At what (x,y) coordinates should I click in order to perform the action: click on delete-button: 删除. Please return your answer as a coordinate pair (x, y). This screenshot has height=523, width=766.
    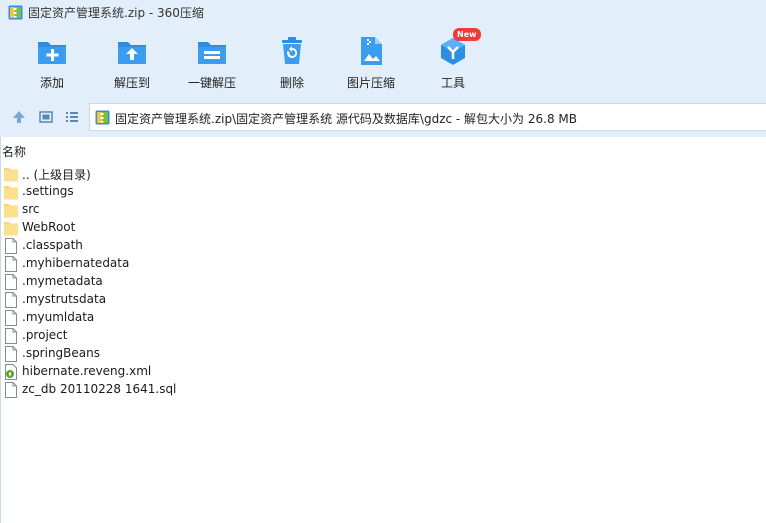
    Looking at the image, I should click on (292, 62).